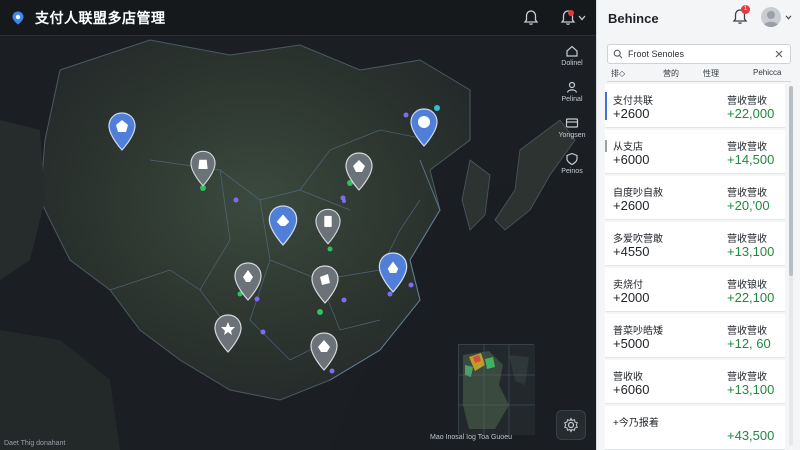 The image size is (800, 450). What do you see at coordinates (628, 285) in the screenshot?
I see `store-name: 卖烧付` at bounding box center [628, 285].